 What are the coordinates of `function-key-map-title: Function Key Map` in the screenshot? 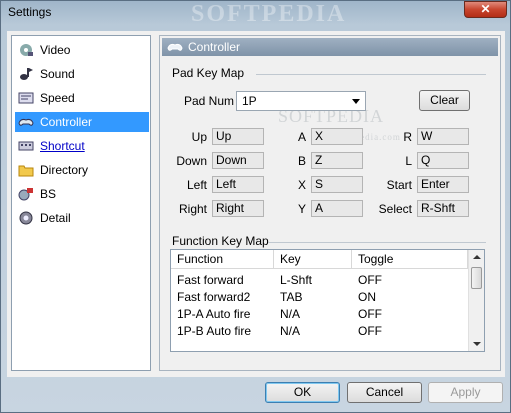 It's located at (220, 241).